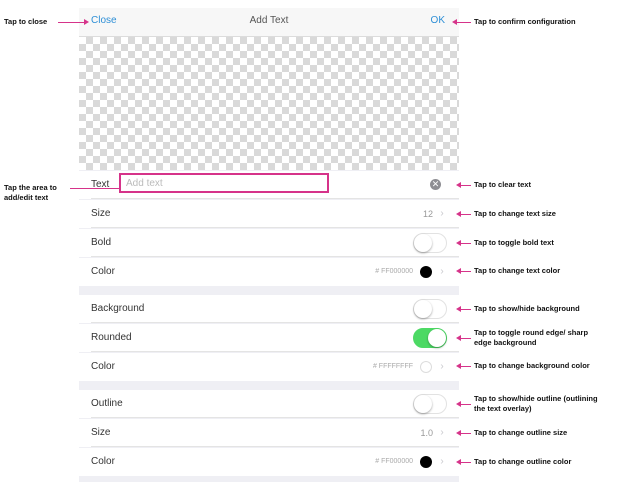 This screenshot has width=617, height=482. I want to click on bold-toggle, so click(430, 243).